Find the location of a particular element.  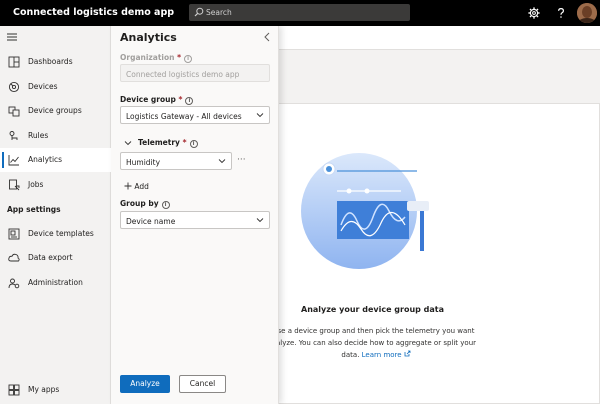

nav-item-dashboards: Dashboards is located at coordinates (55, 62).